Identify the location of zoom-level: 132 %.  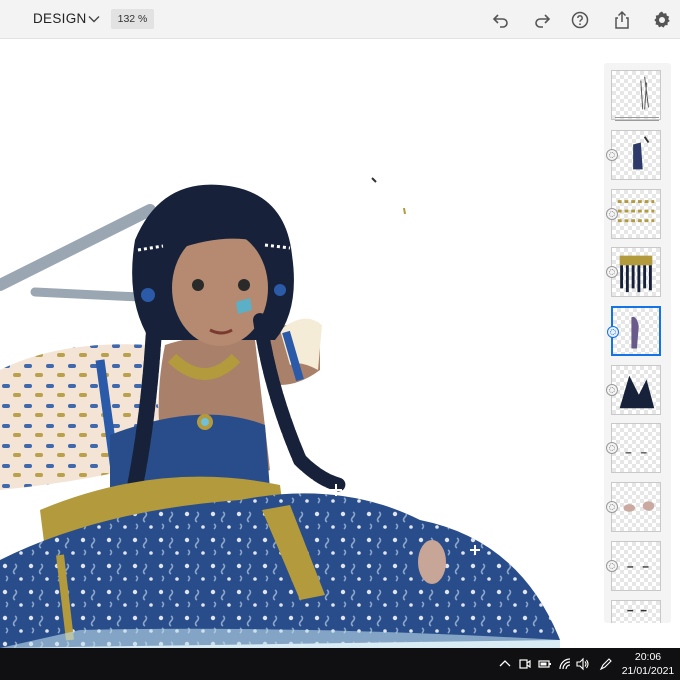
(132, 19).